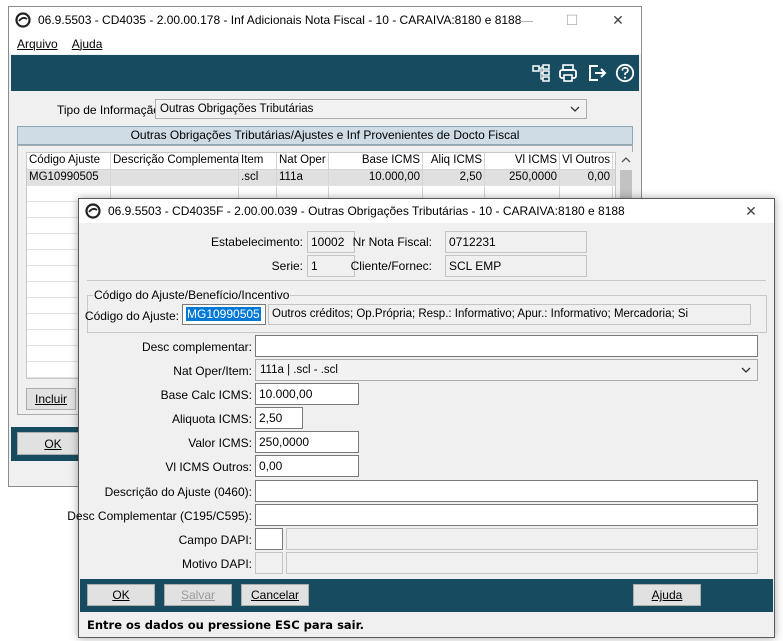 The width and height of the screenshot is (783, 641). What do you see at coordinates (522, 563) in the screenshot?
I see `motivo-dapi-description` at bounding box center [522, 563].